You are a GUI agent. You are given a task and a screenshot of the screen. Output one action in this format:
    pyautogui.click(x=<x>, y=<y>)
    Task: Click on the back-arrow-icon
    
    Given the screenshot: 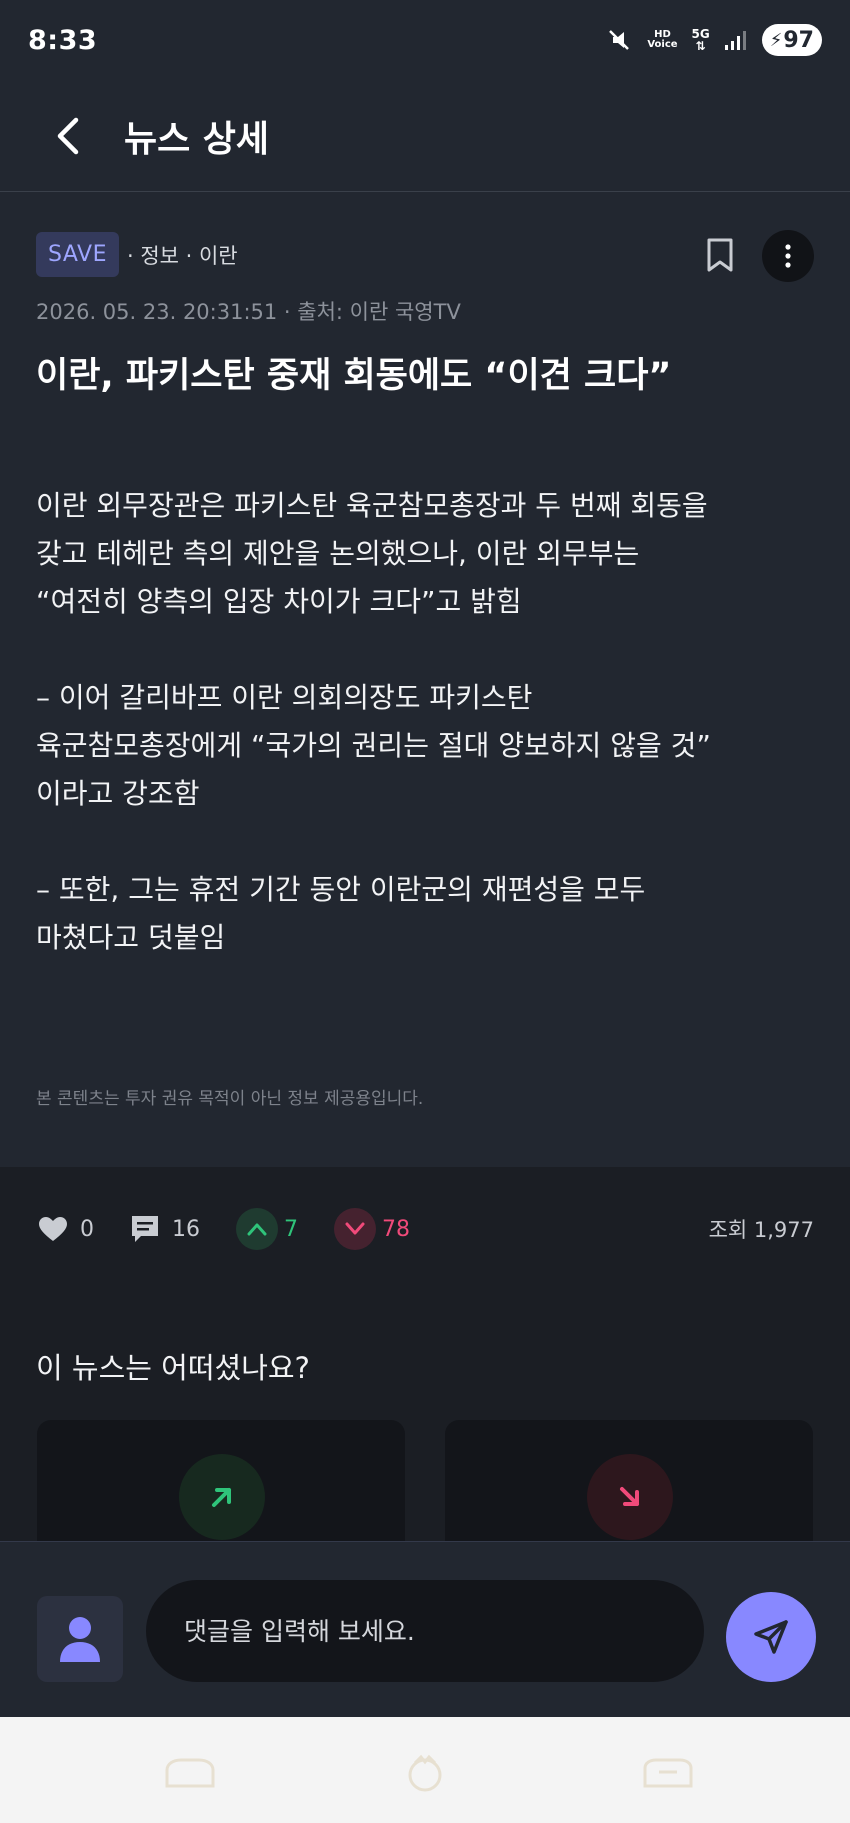 What is the action you would take?
    pyautogui.click(x=68, y=135)
    